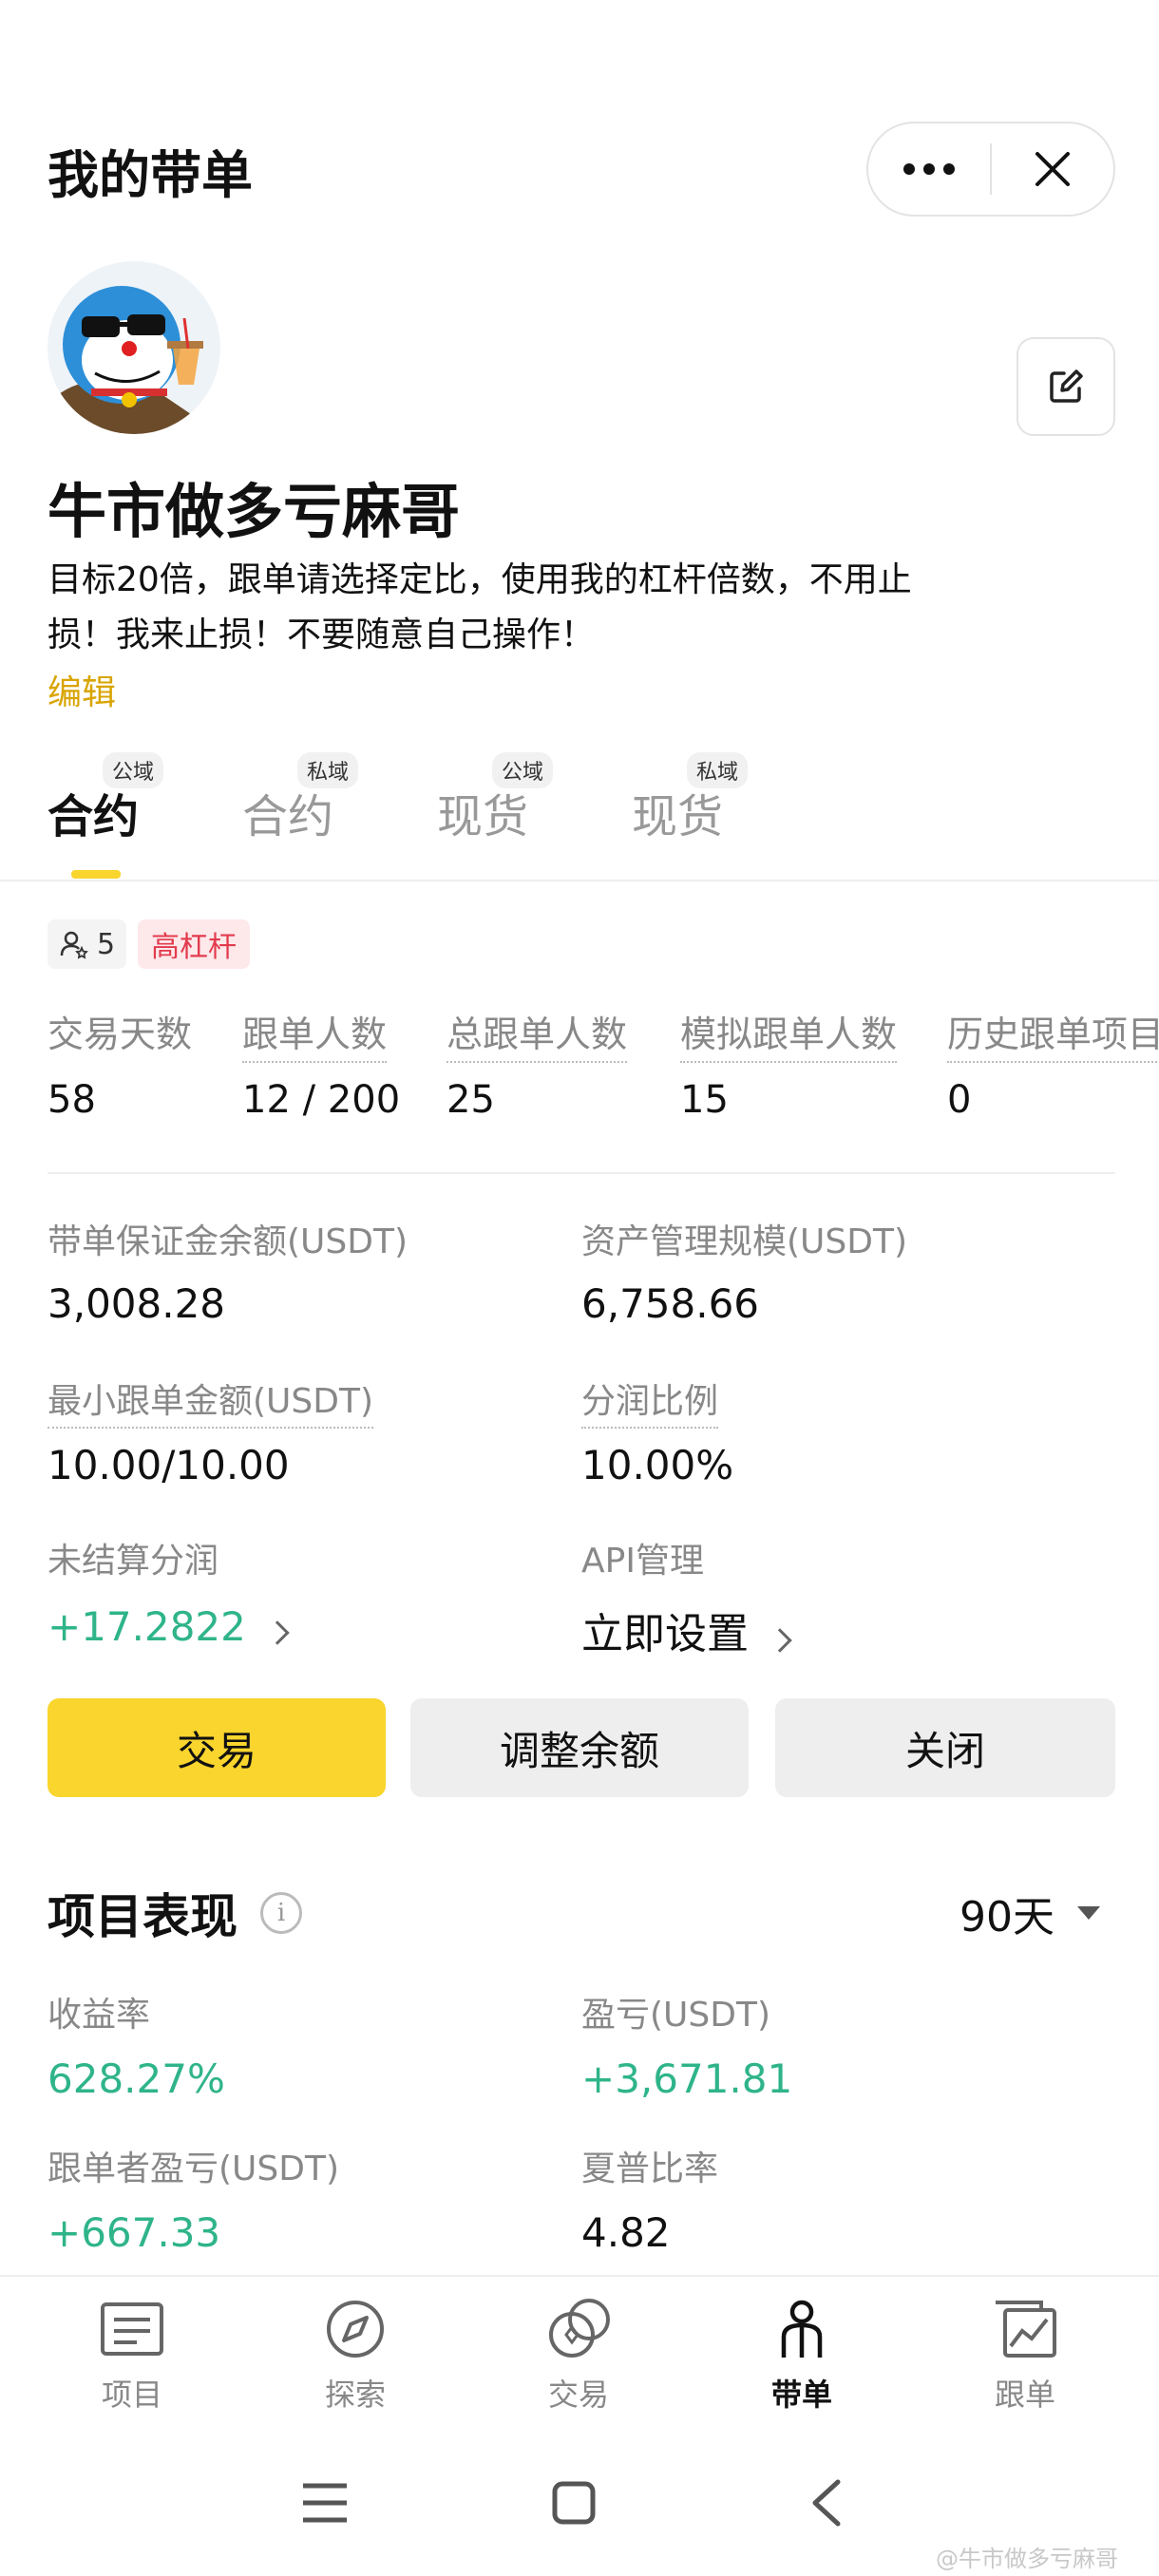 This screenshot has width=1159, height=2576. What do you see at coordinates (82, 689) in the screenshot?
I see `edit-bio-link: 编辑` at bounding box center [82, 689].